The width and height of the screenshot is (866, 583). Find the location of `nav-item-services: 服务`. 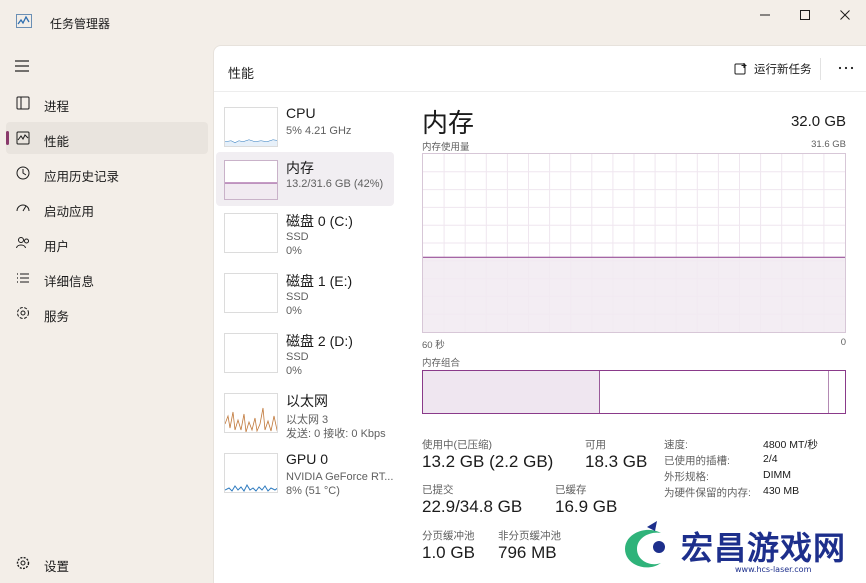

nav-item-services: 服务 is located at coordinates (107, 313).